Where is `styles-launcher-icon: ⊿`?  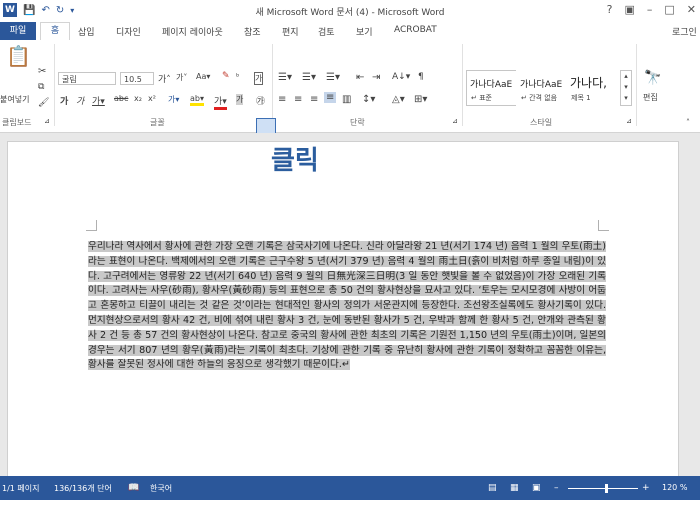 styles-launcher-icon: ⊿ is located at coordinates (629, 121).